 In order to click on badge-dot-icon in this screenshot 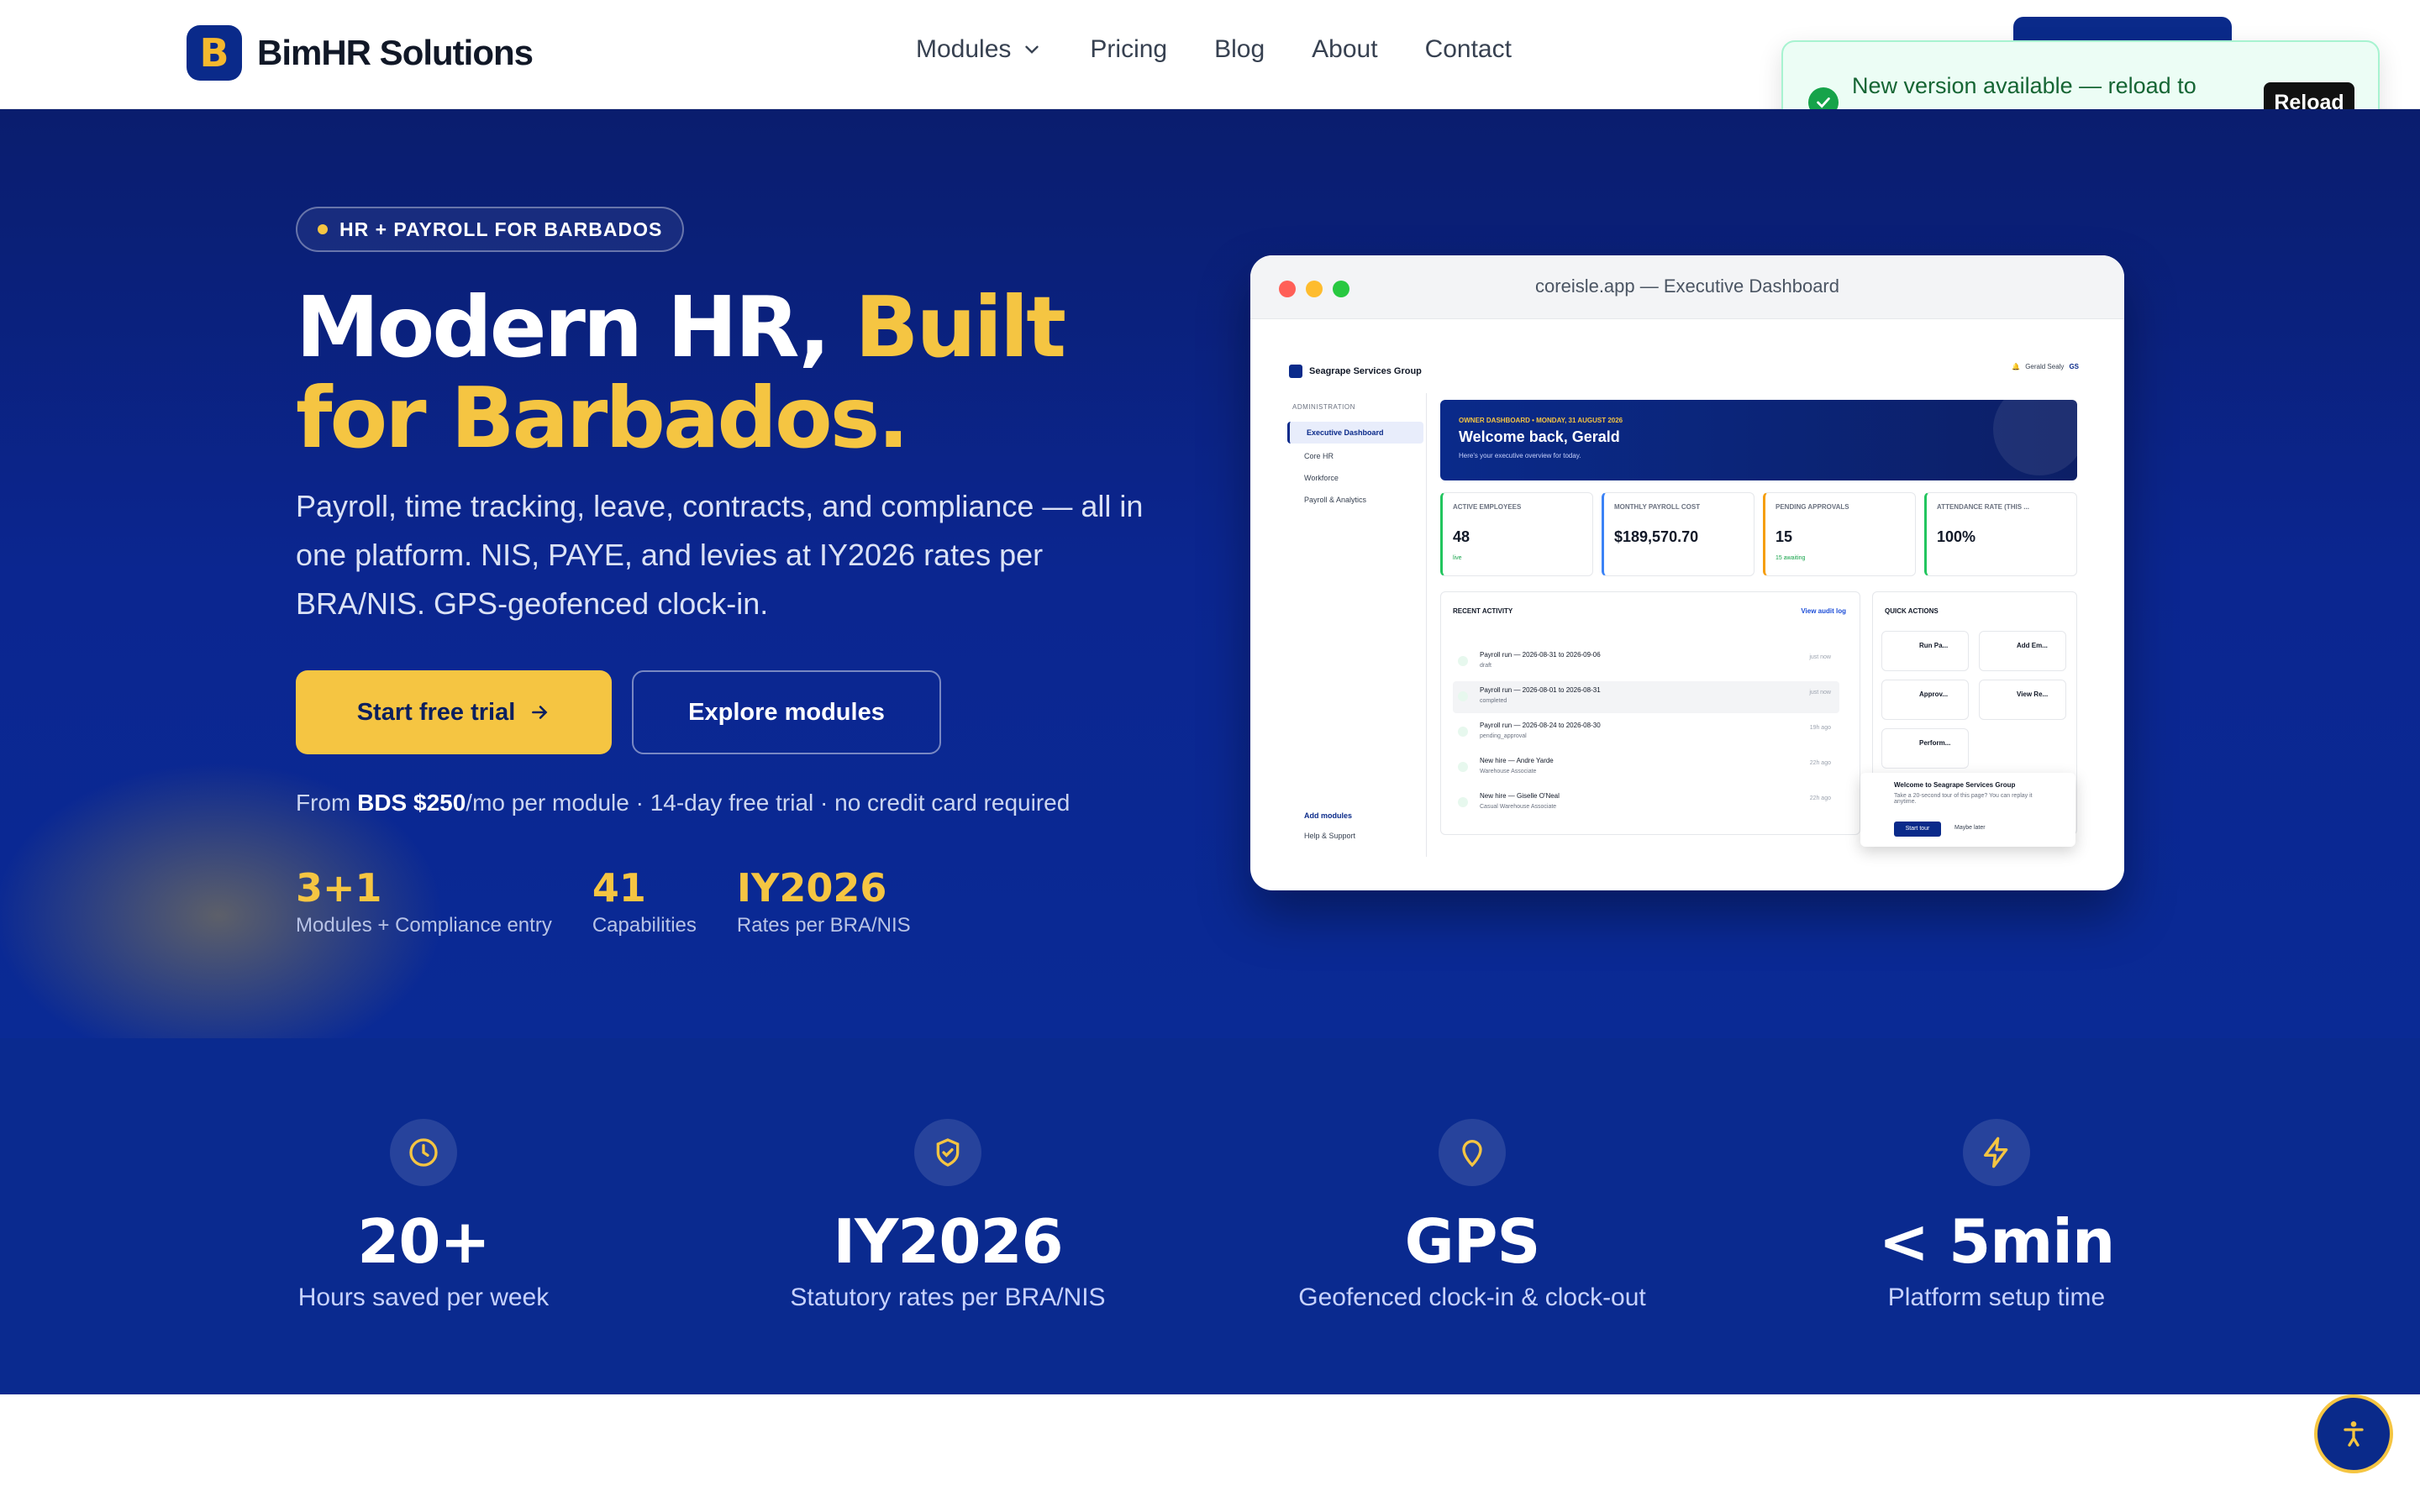, I will do `click(323, 229)`.